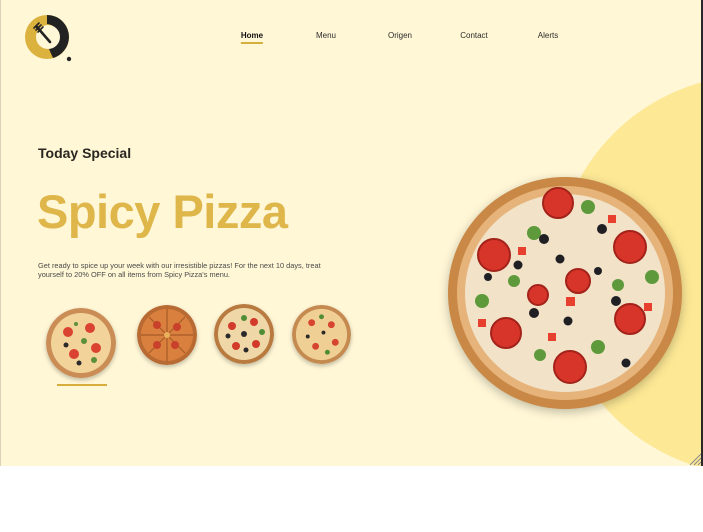 The height and width of the screenshot is (532, 703). I want to click on nav-origen: Origen, so click(400, 35).